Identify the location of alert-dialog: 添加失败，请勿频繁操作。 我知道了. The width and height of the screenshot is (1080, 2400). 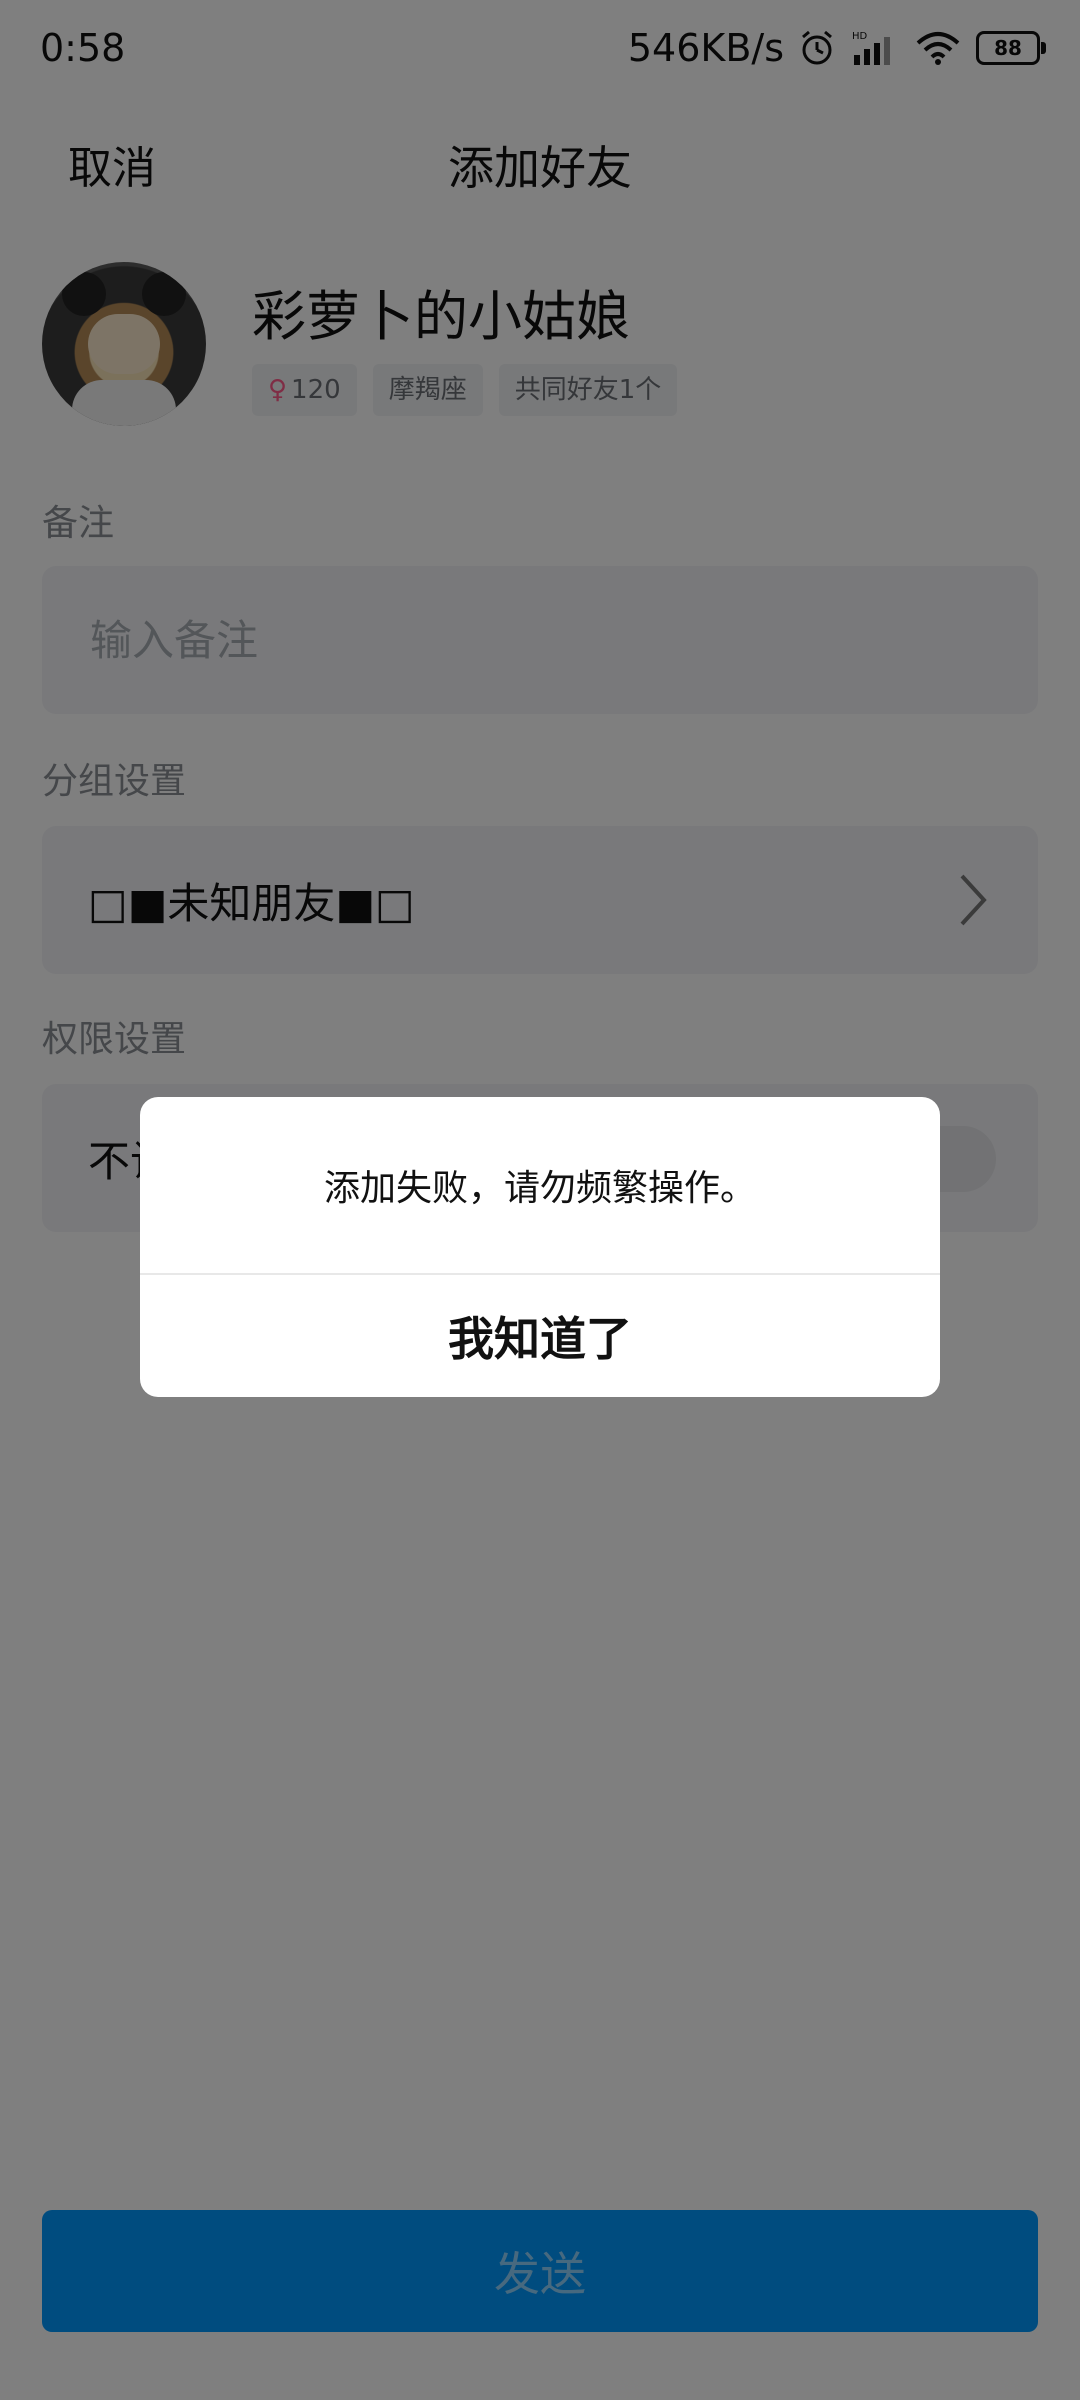
(540, 1247).